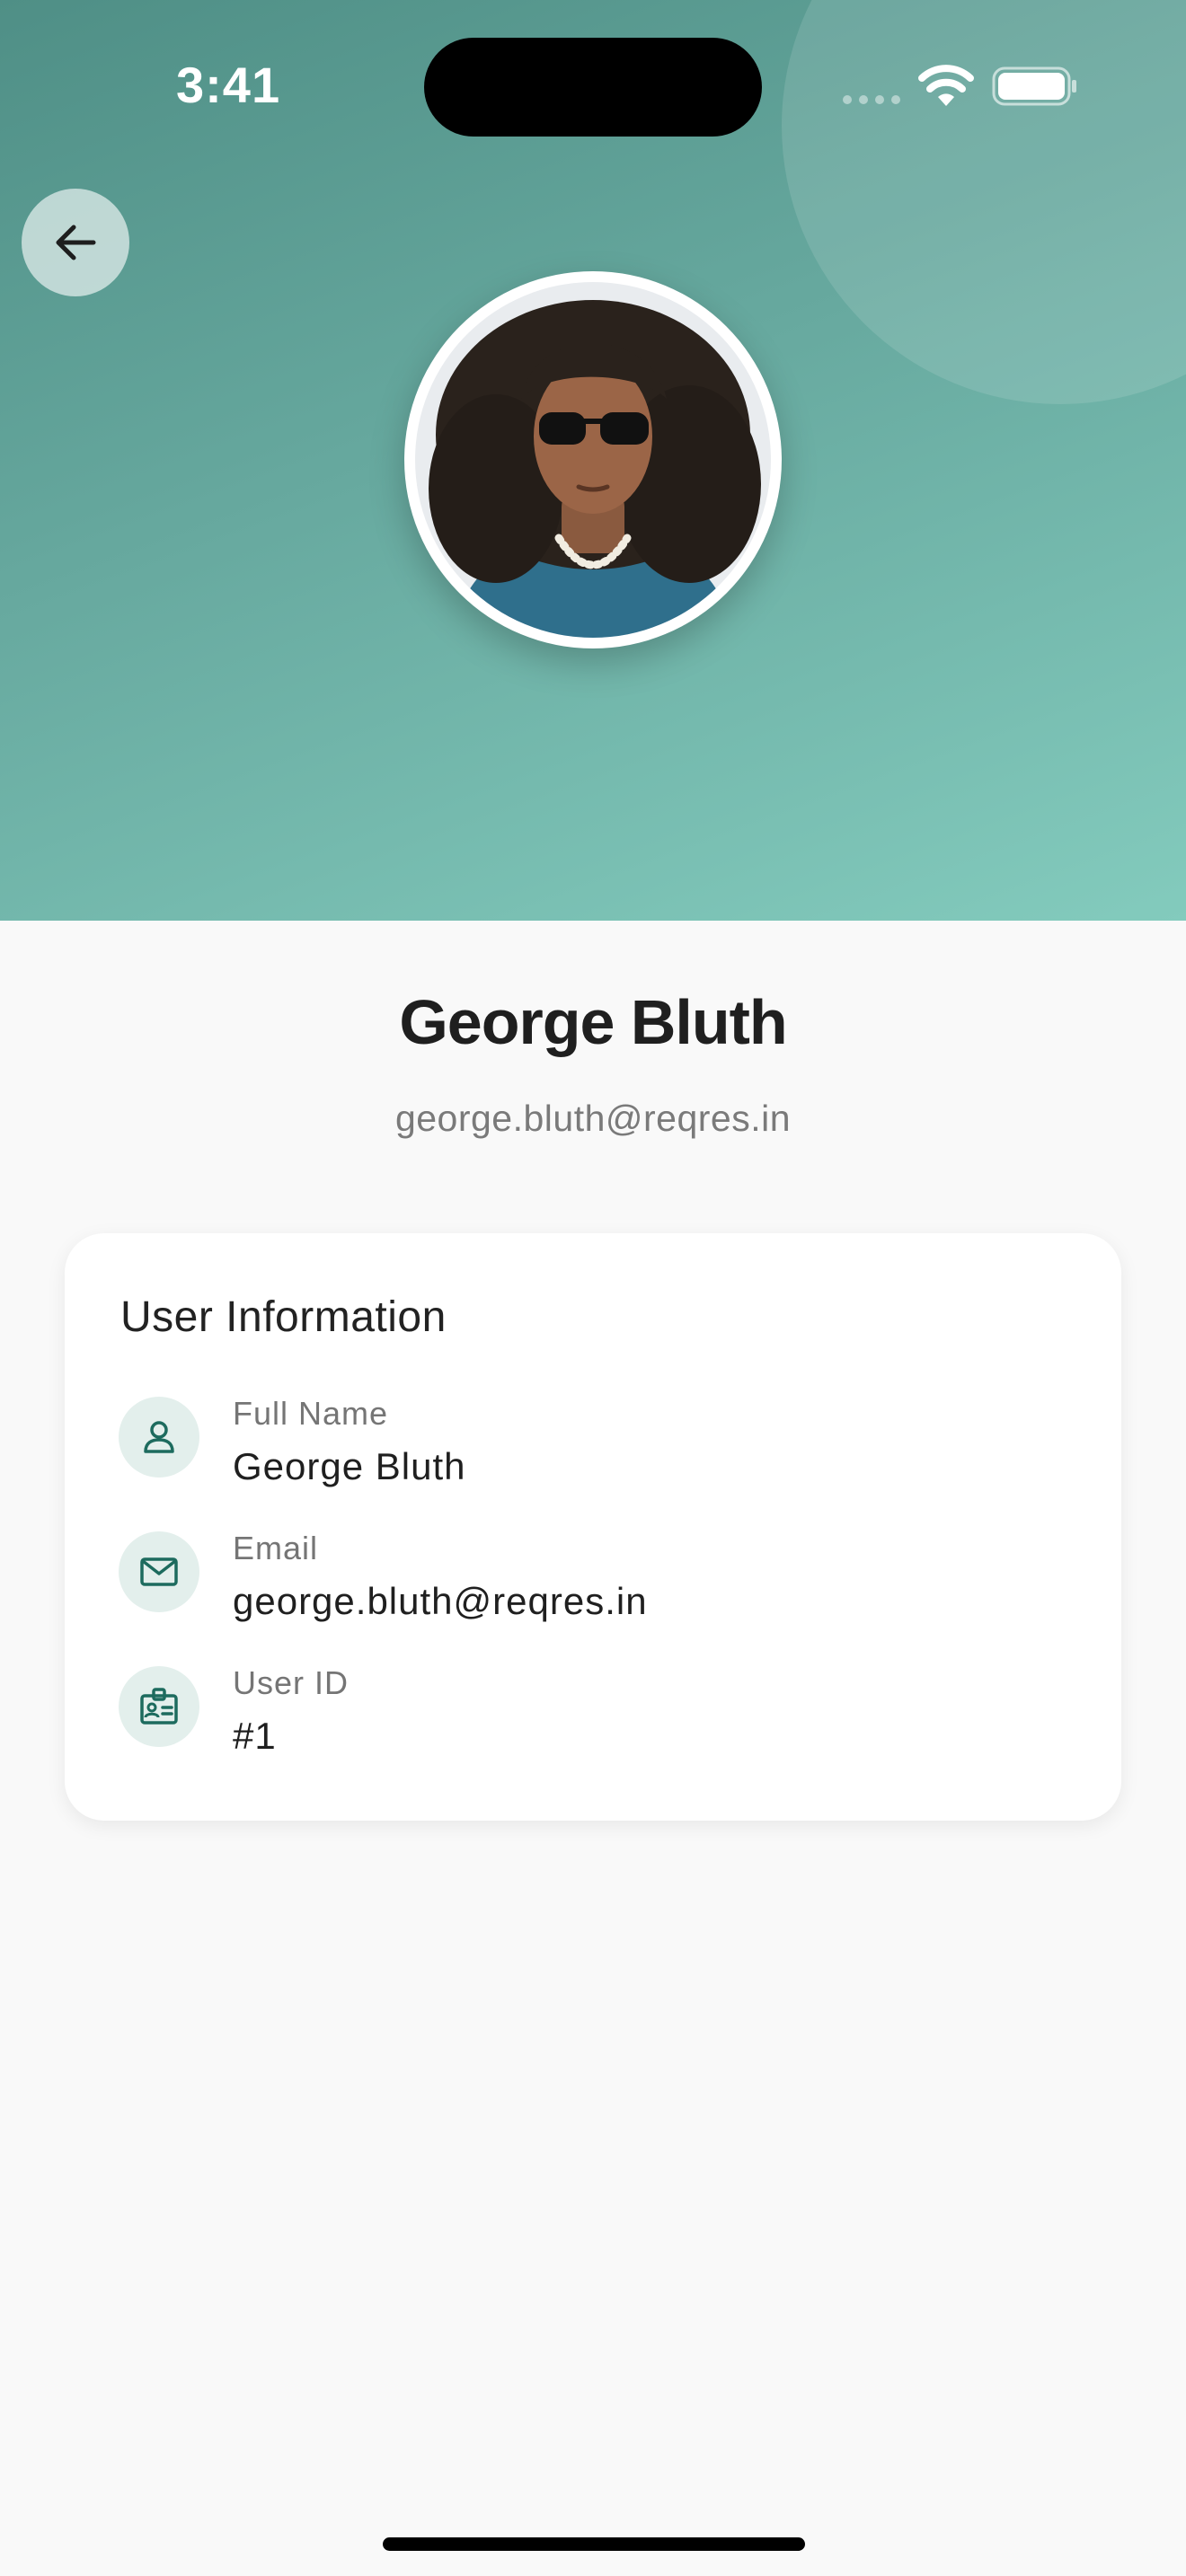 The image size is (1186, 2576). Describe the element at coordinates (228, 85) in the screenshot. I see `status-time: 3:41` at that location.